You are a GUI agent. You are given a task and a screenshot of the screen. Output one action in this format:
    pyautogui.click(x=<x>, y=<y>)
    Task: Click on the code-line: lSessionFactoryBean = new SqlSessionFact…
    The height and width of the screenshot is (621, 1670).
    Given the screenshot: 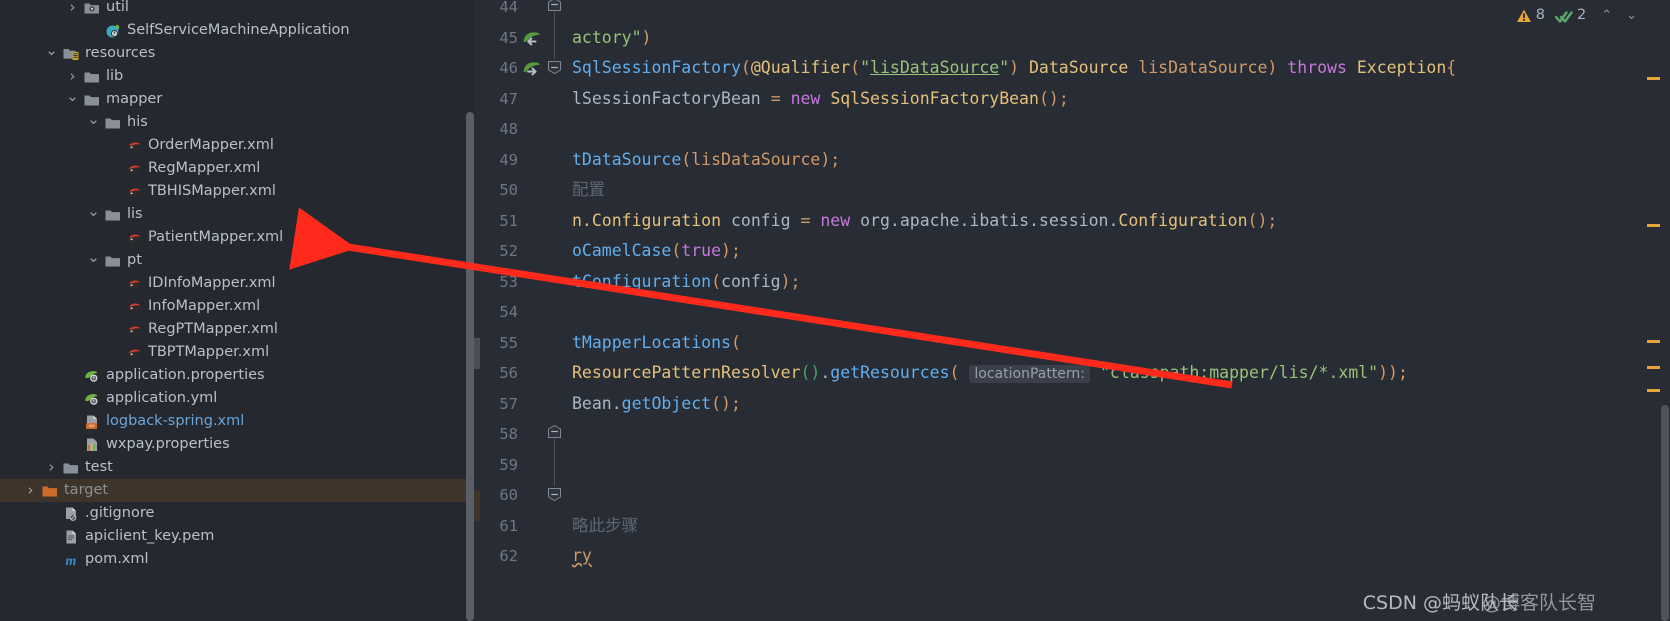 What is the action you would take?
    pyautogui.click(x=820, y=99)
    